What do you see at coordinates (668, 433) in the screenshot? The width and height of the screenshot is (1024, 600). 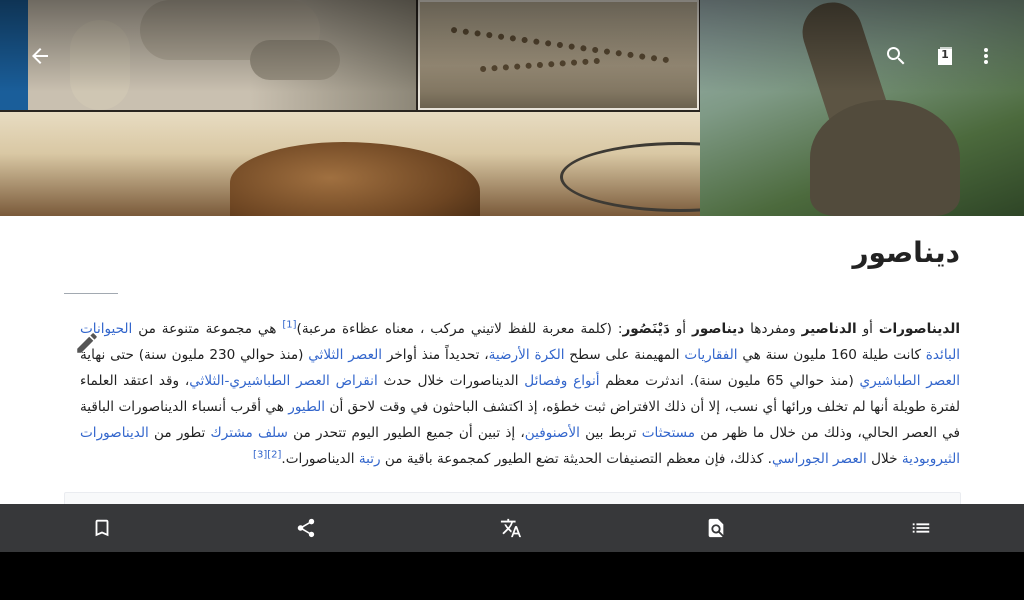 I see `article-link: مستحثات` at bounding box center [668, 433].